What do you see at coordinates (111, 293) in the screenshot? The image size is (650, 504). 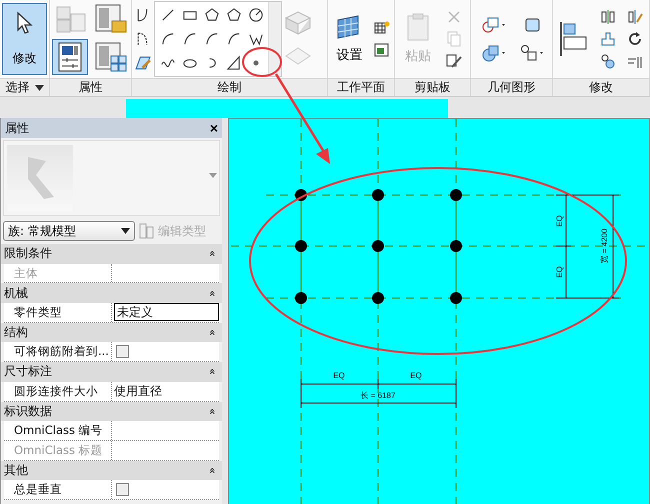 I see `group-header: 机械 «` at bounding box center [111, 293].